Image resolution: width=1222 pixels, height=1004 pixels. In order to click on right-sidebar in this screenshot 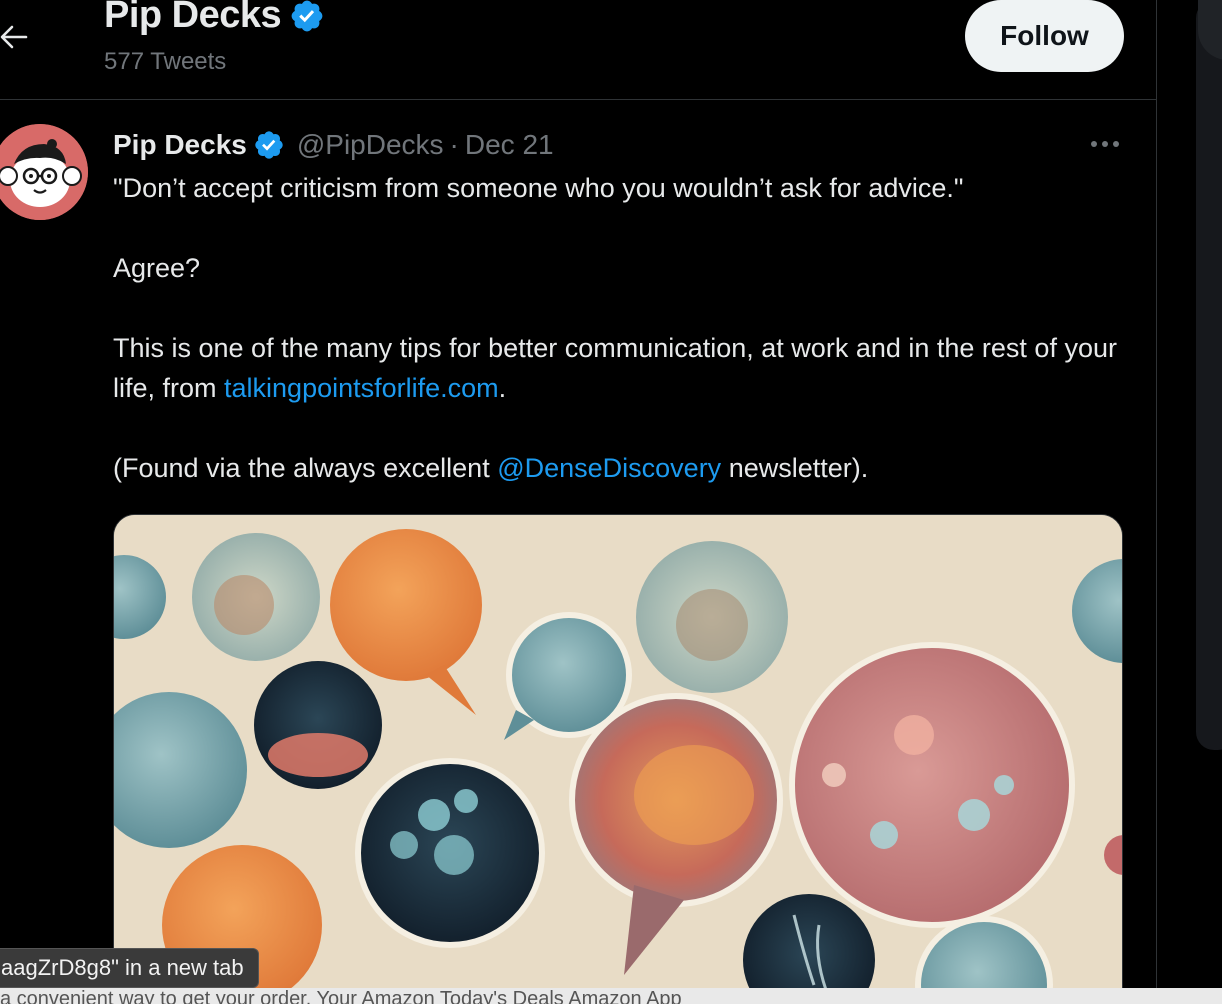, I will do `click(1209, 375)`.